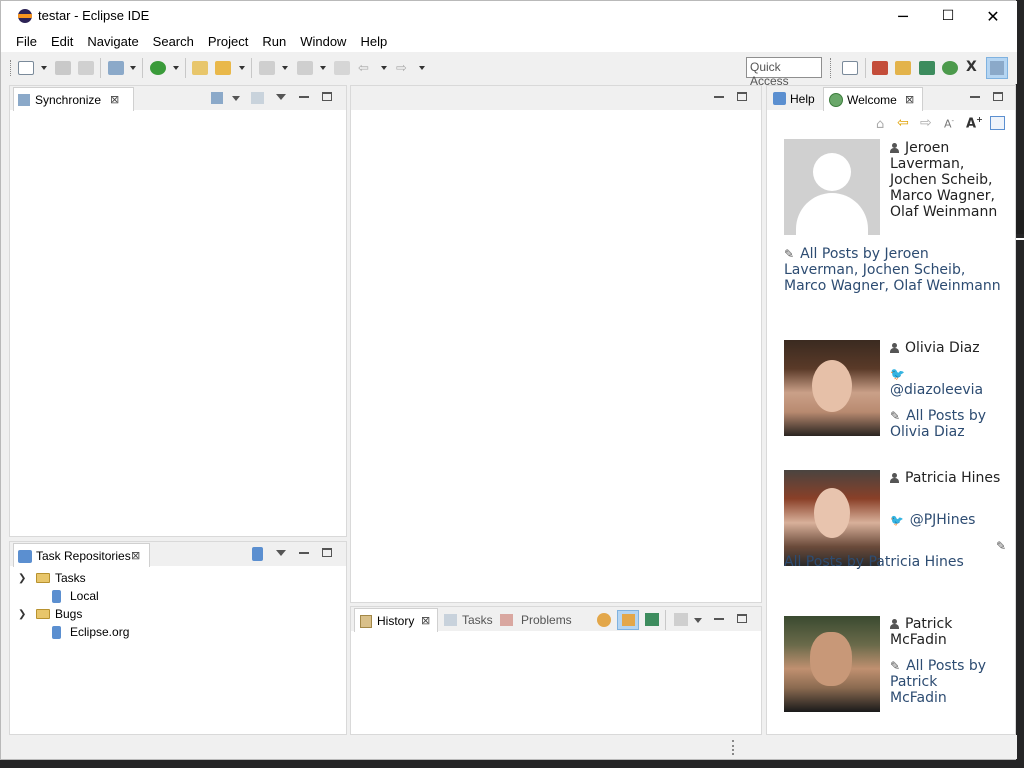 This screenshot has height=768, width=1024. Describe the element at coordinates (116, 68) in the screenshot. I see `synchronize-toolbar-icon` at that location.